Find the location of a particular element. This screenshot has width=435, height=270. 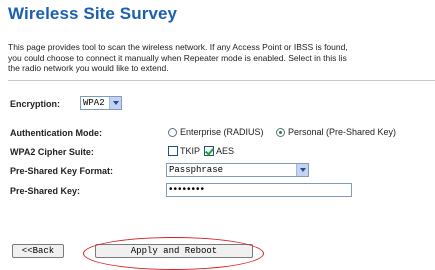

auth-personal-radio is located at coordinates (280, 132).